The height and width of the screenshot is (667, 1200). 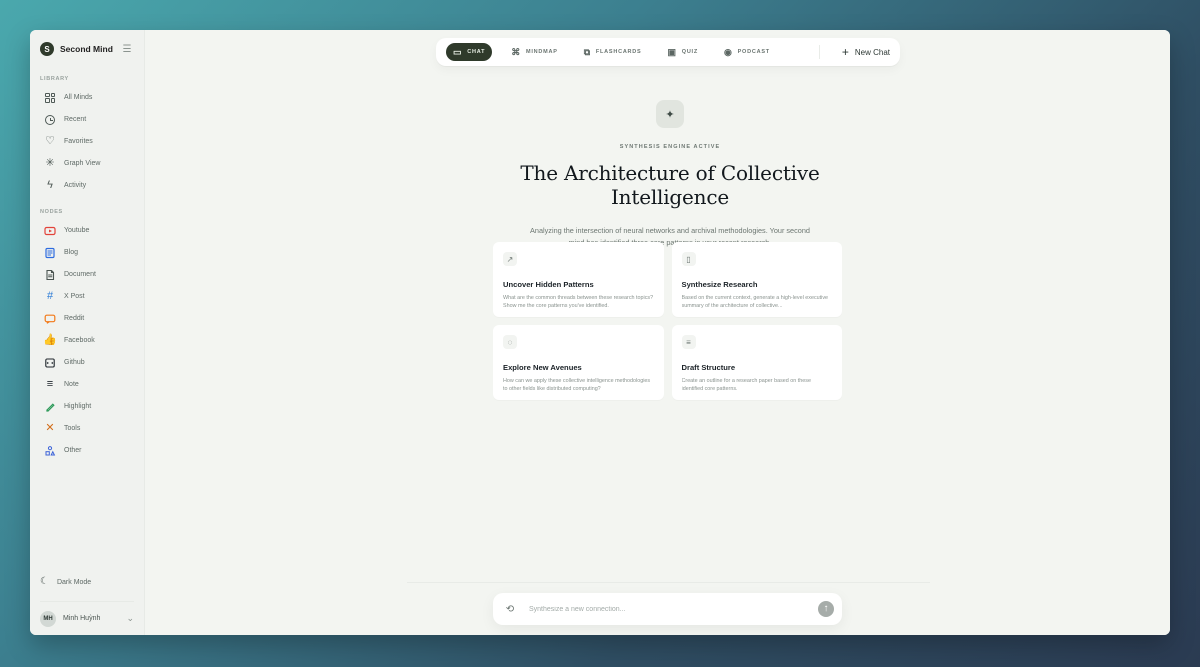 I want to click on reddit-icon, so click(x=50, y=319).